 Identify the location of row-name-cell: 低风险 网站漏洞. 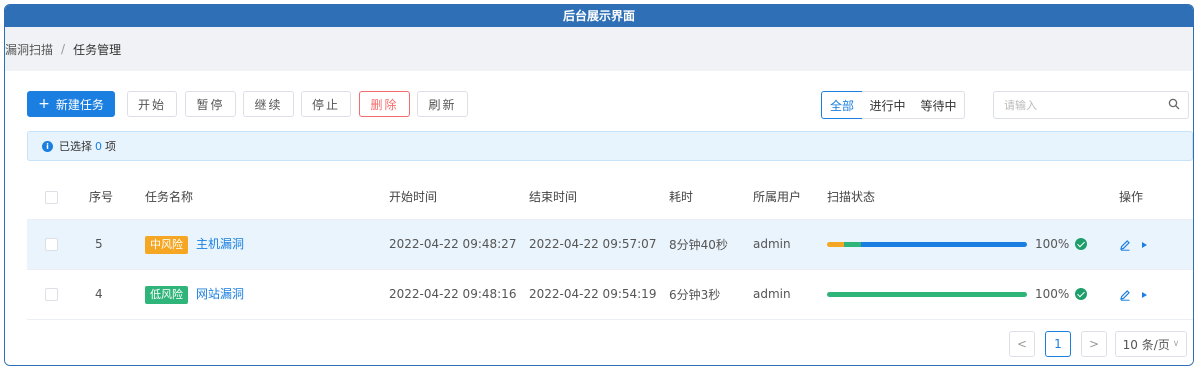
(267, 294).